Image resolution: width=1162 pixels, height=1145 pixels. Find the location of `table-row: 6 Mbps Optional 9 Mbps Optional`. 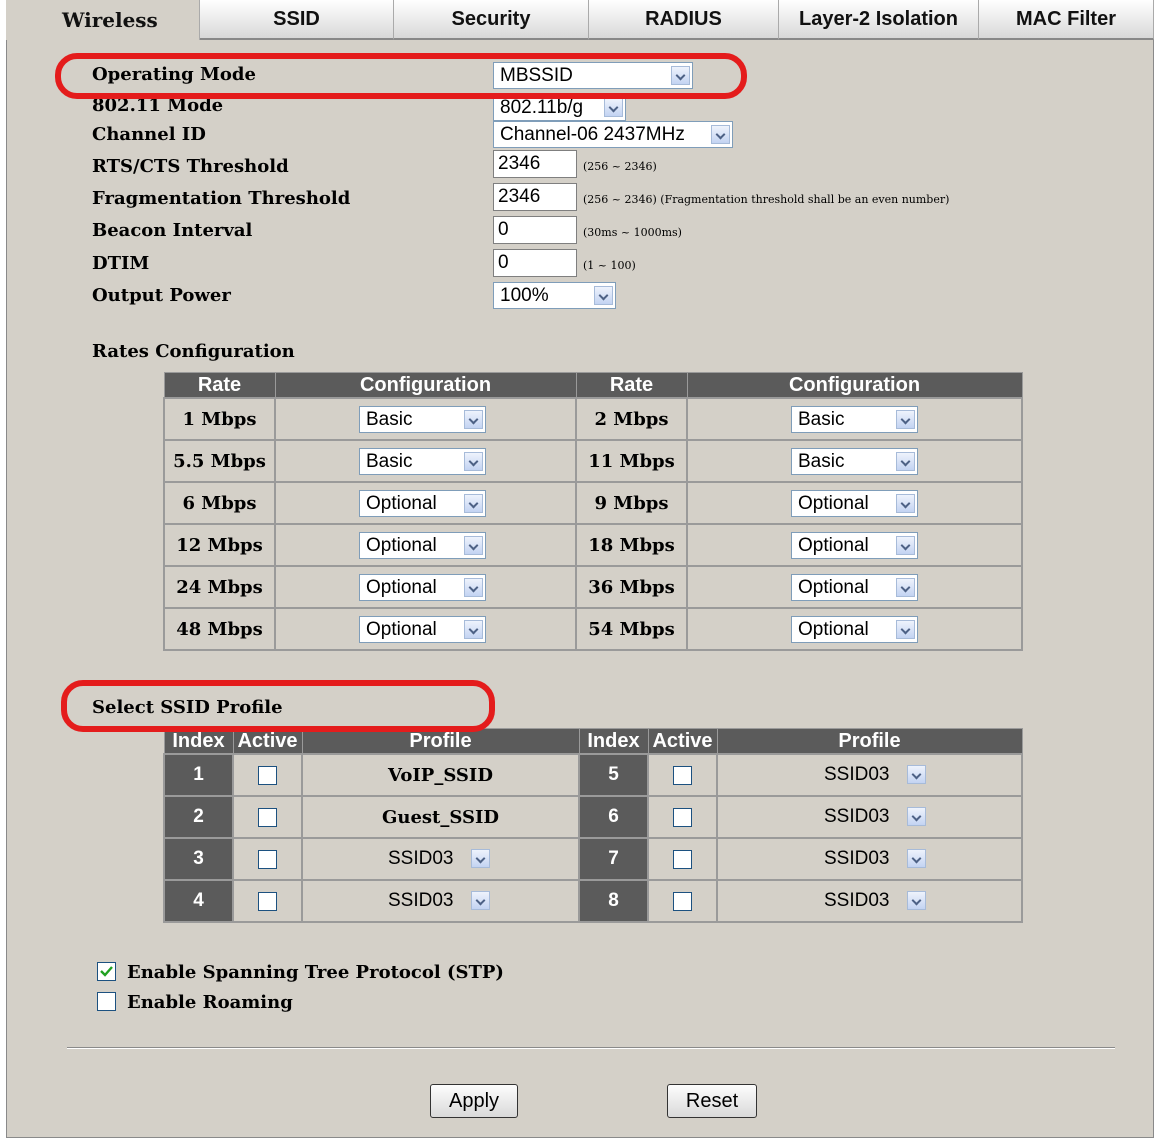

table-row: 6 Mbps Optional 9 Mbps Optional is located at coordinates (593, 503).